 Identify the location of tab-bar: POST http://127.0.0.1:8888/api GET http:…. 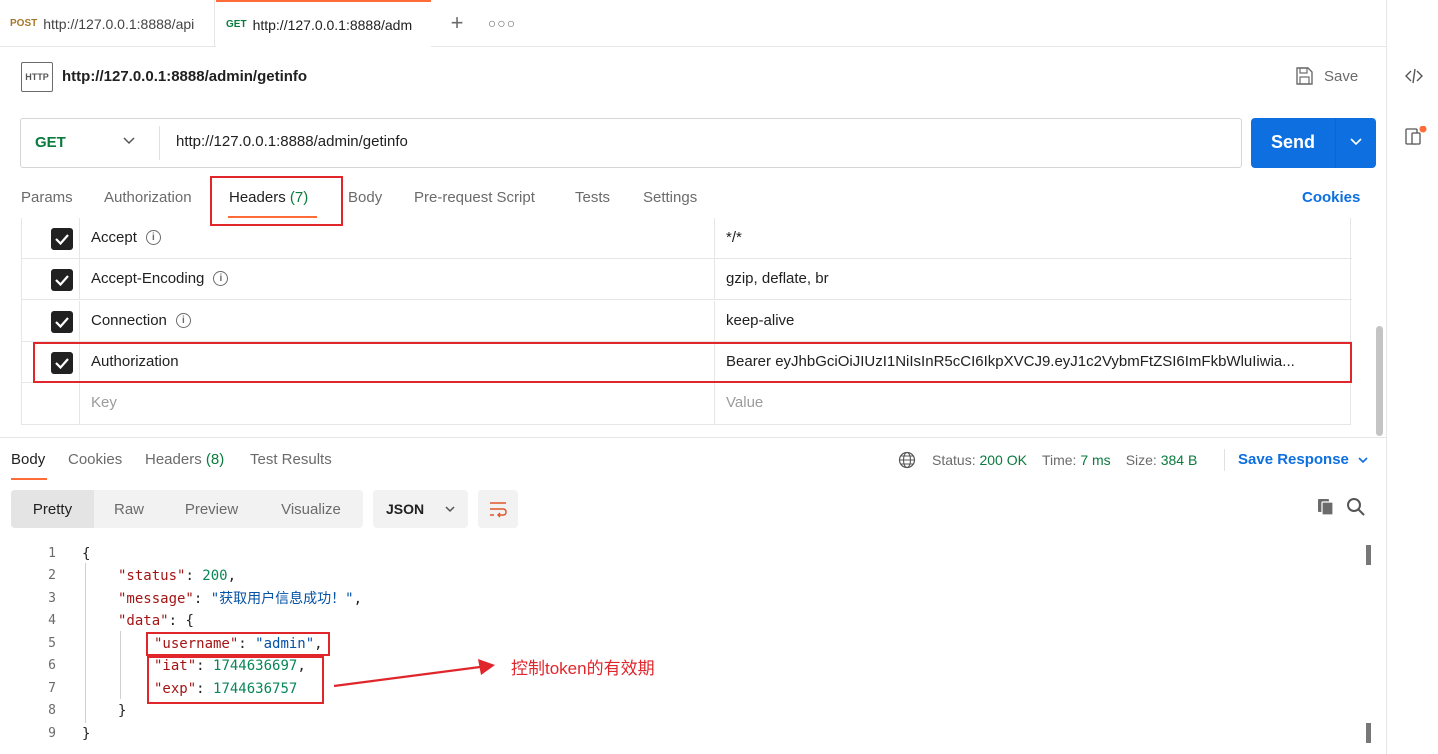
(693, 23).